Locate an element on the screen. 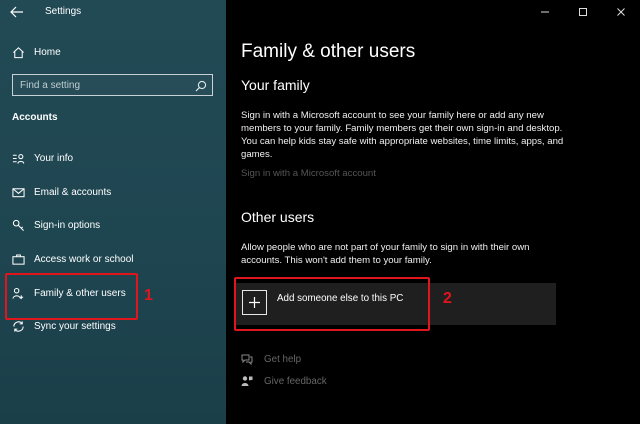 This screenshot has height=424, width=640. minimize-icon is located at coordinates (545, 12).